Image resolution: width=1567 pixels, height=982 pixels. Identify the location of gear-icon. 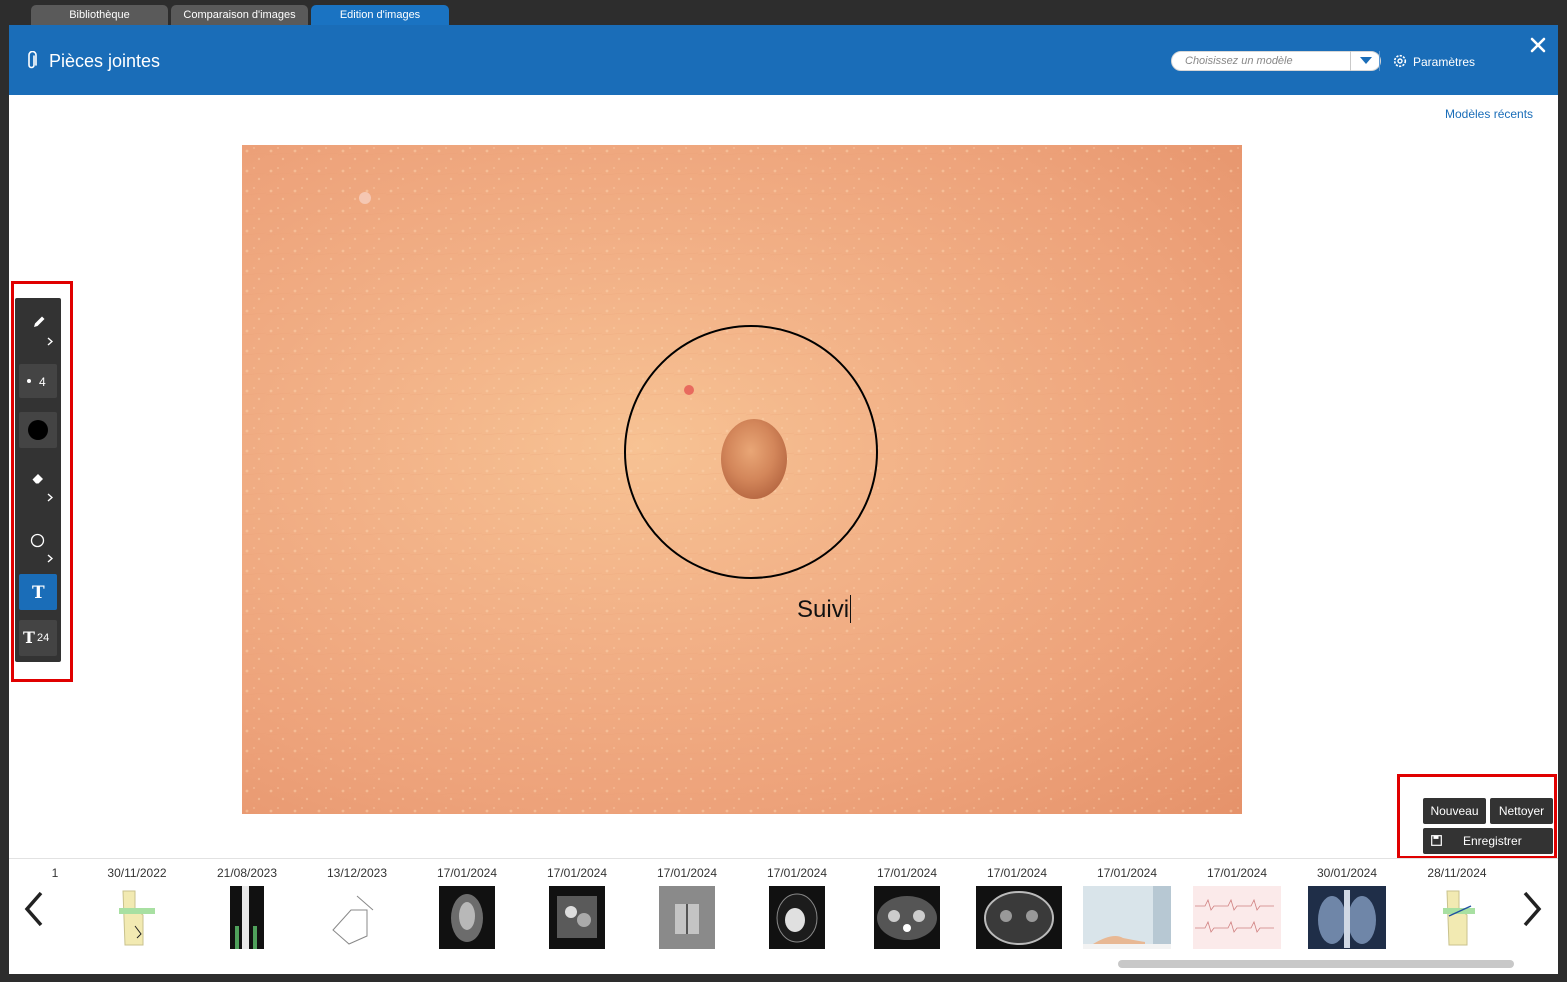
(1400, 61).